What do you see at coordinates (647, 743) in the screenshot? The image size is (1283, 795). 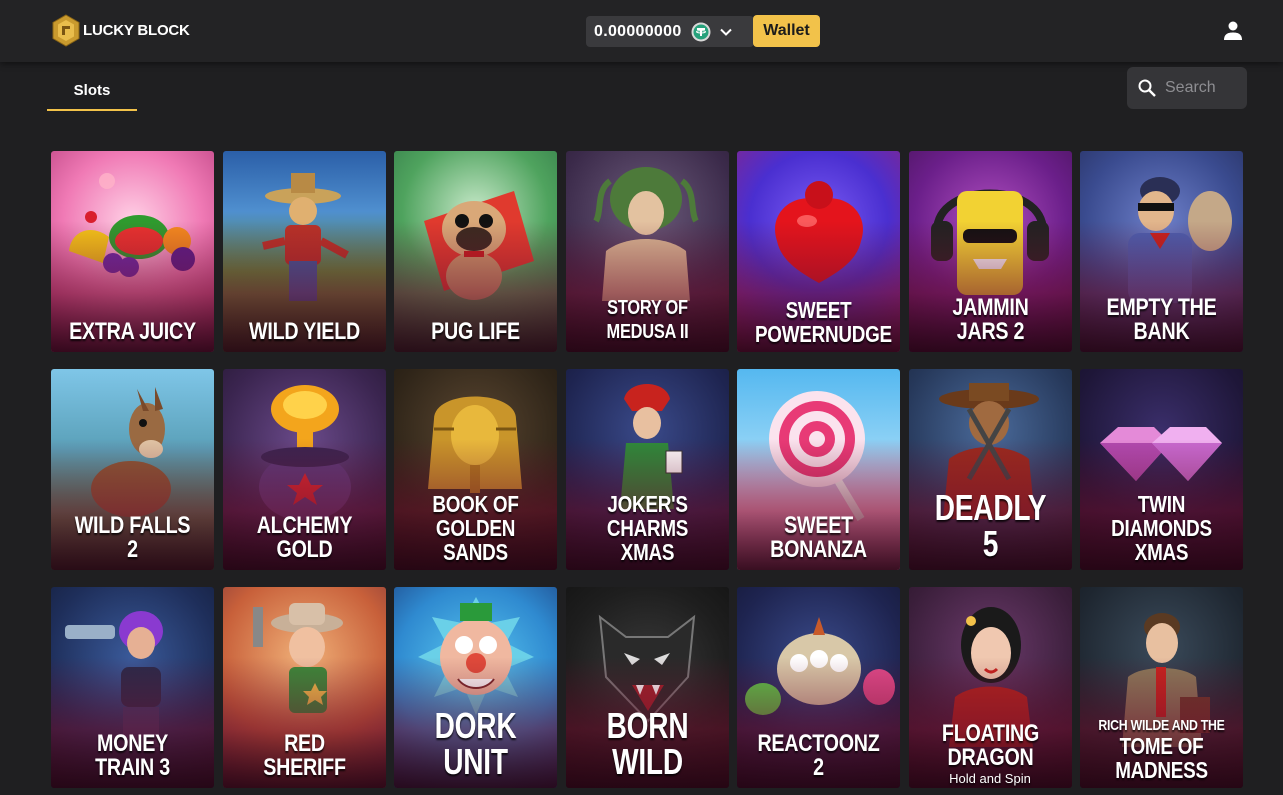 I see `game-title: BORN WILD` at bounding box center [647, 743].